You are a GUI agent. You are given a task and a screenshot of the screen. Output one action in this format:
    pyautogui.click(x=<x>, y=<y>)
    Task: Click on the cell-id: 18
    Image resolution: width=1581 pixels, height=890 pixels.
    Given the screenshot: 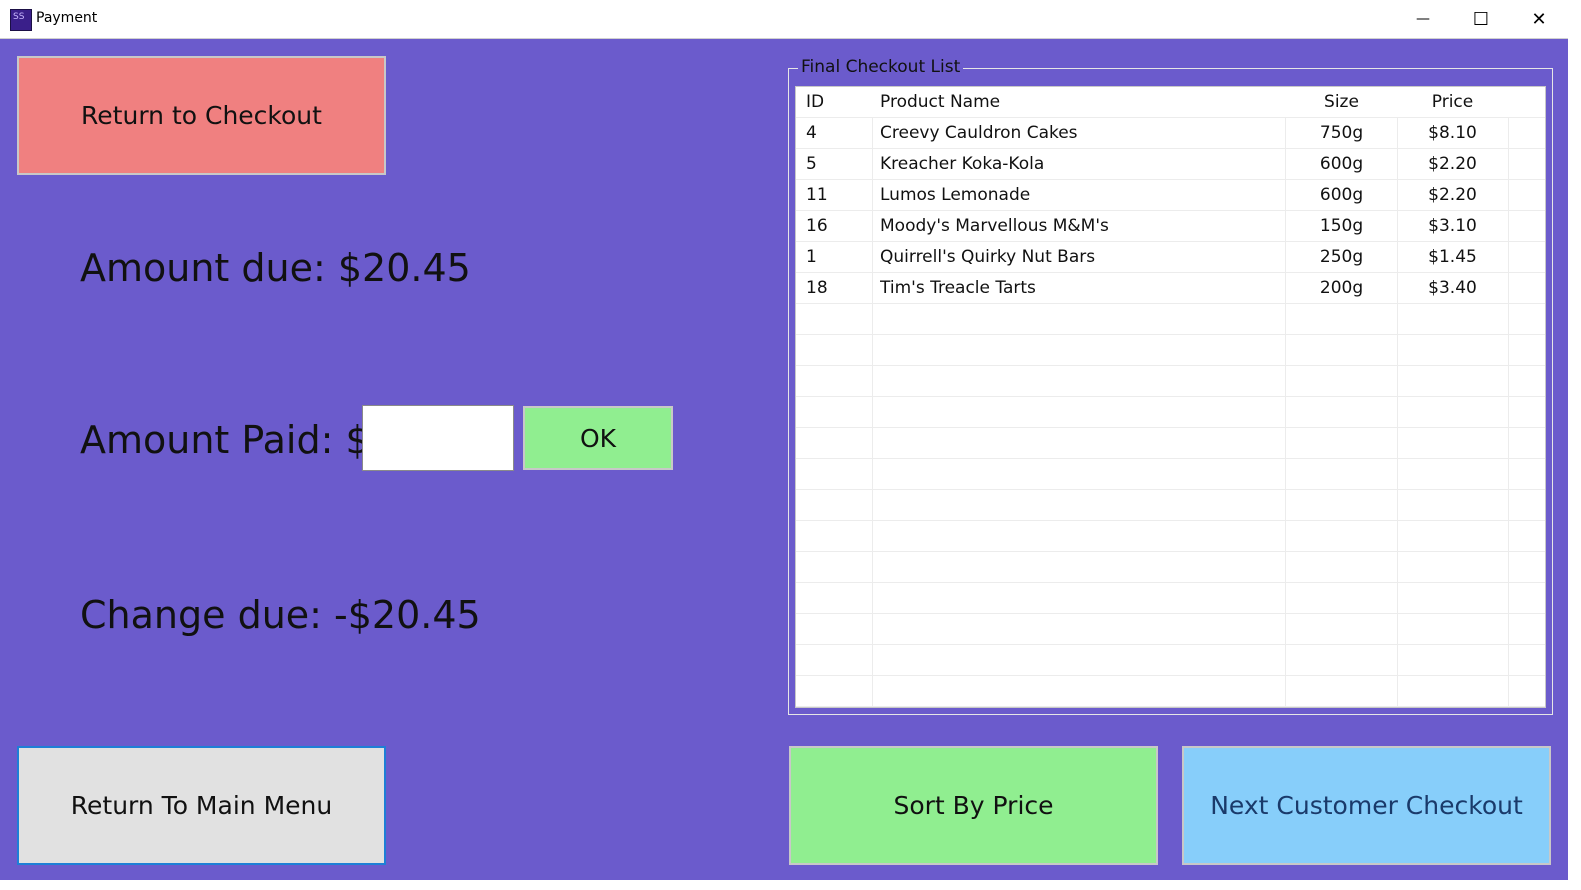 What is the action you would take?
    pyautogui.click(x=817, y=288)
    